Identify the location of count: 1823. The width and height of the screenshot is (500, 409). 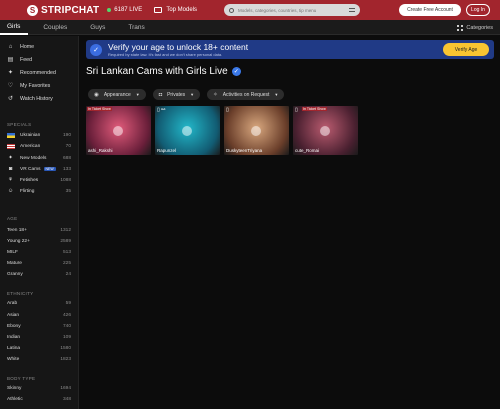
(65, 359).